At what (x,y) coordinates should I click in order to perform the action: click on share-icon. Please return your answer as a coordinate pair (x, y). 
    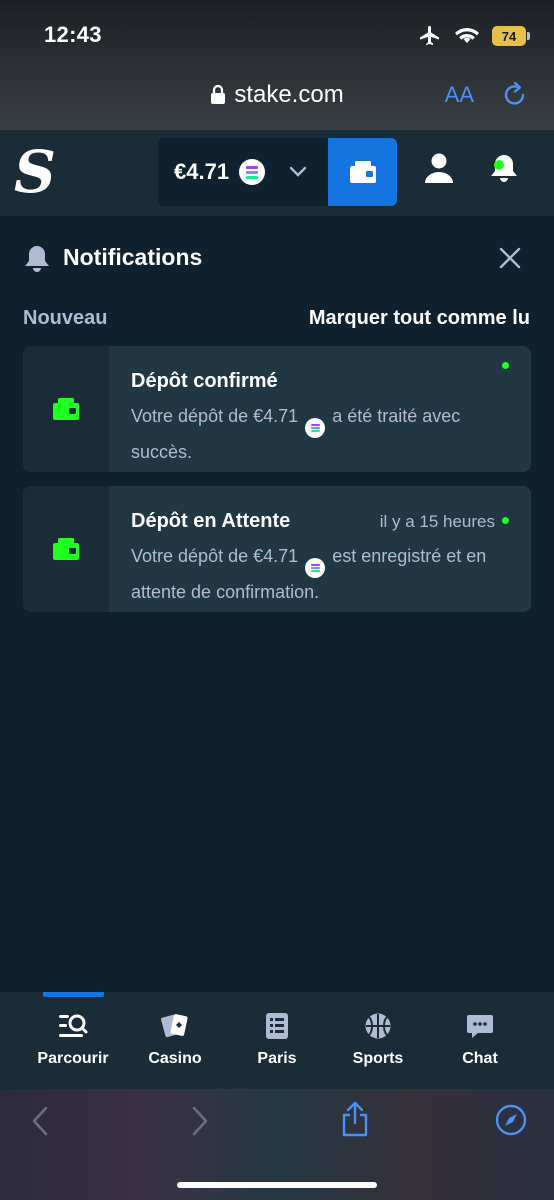
    Looking at the image, I should click on (355, 1119).